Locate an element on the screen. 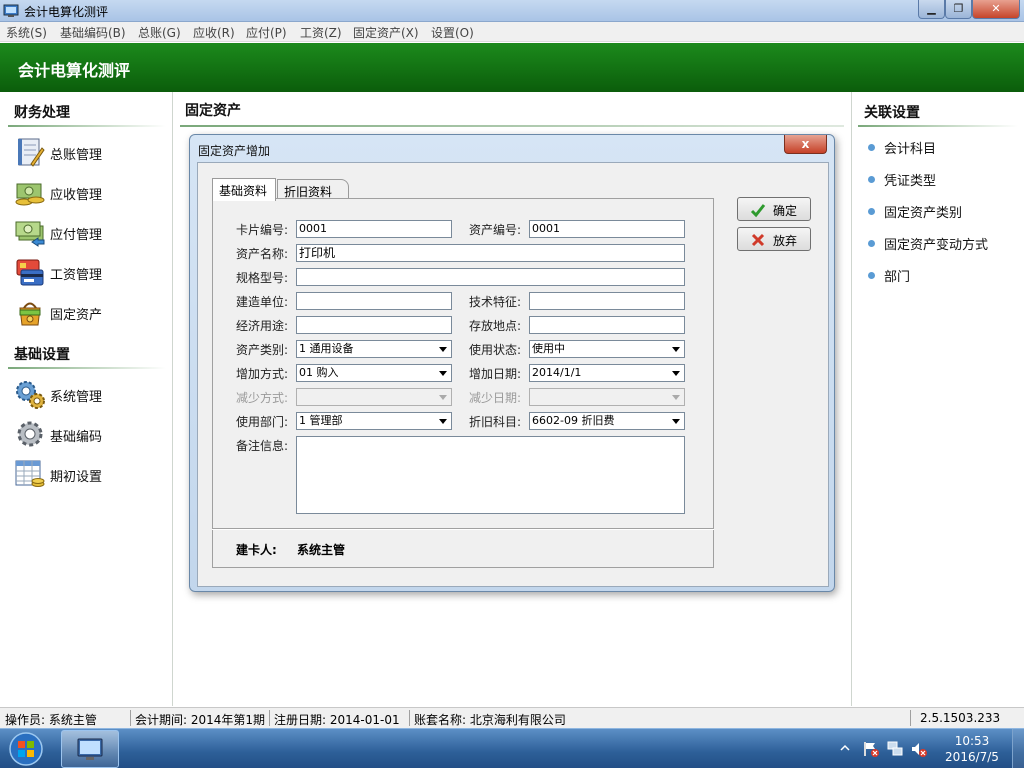 The image size is (1024, 768). nav-opening-settings: 期初设置 is located at coordinates (89, 474).